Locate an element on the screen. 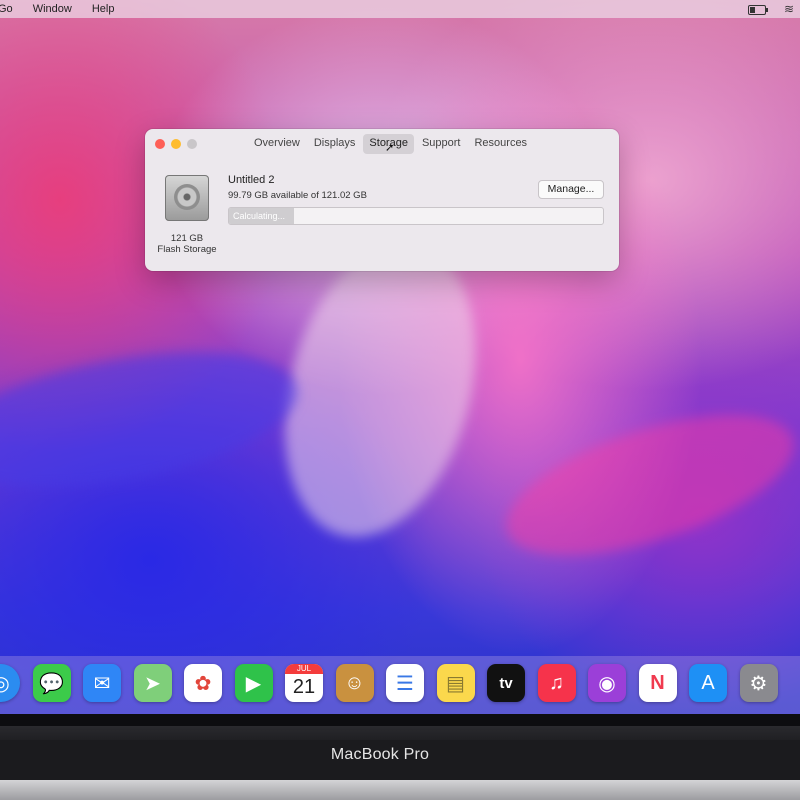 Image resolution: width=800 pixels, height=800 pixels. music-icon: ♫ is located at coordinates (556, 683).